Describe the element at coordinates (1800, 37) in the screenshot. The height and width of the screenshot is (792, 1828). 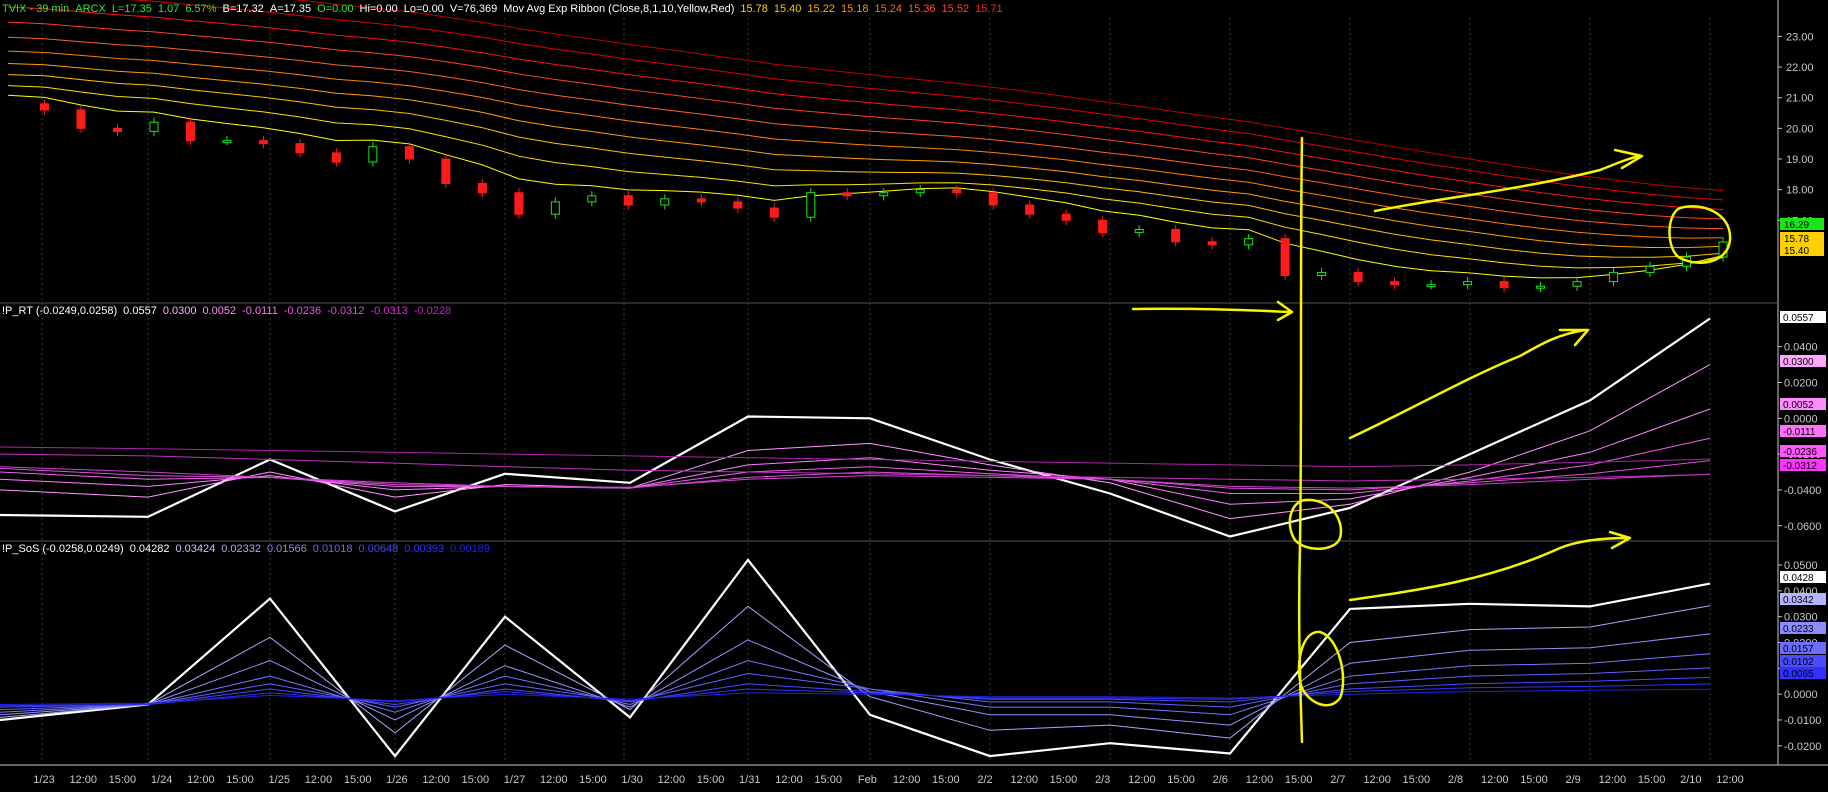
I see `y-tick-label: 23.00` at that location.